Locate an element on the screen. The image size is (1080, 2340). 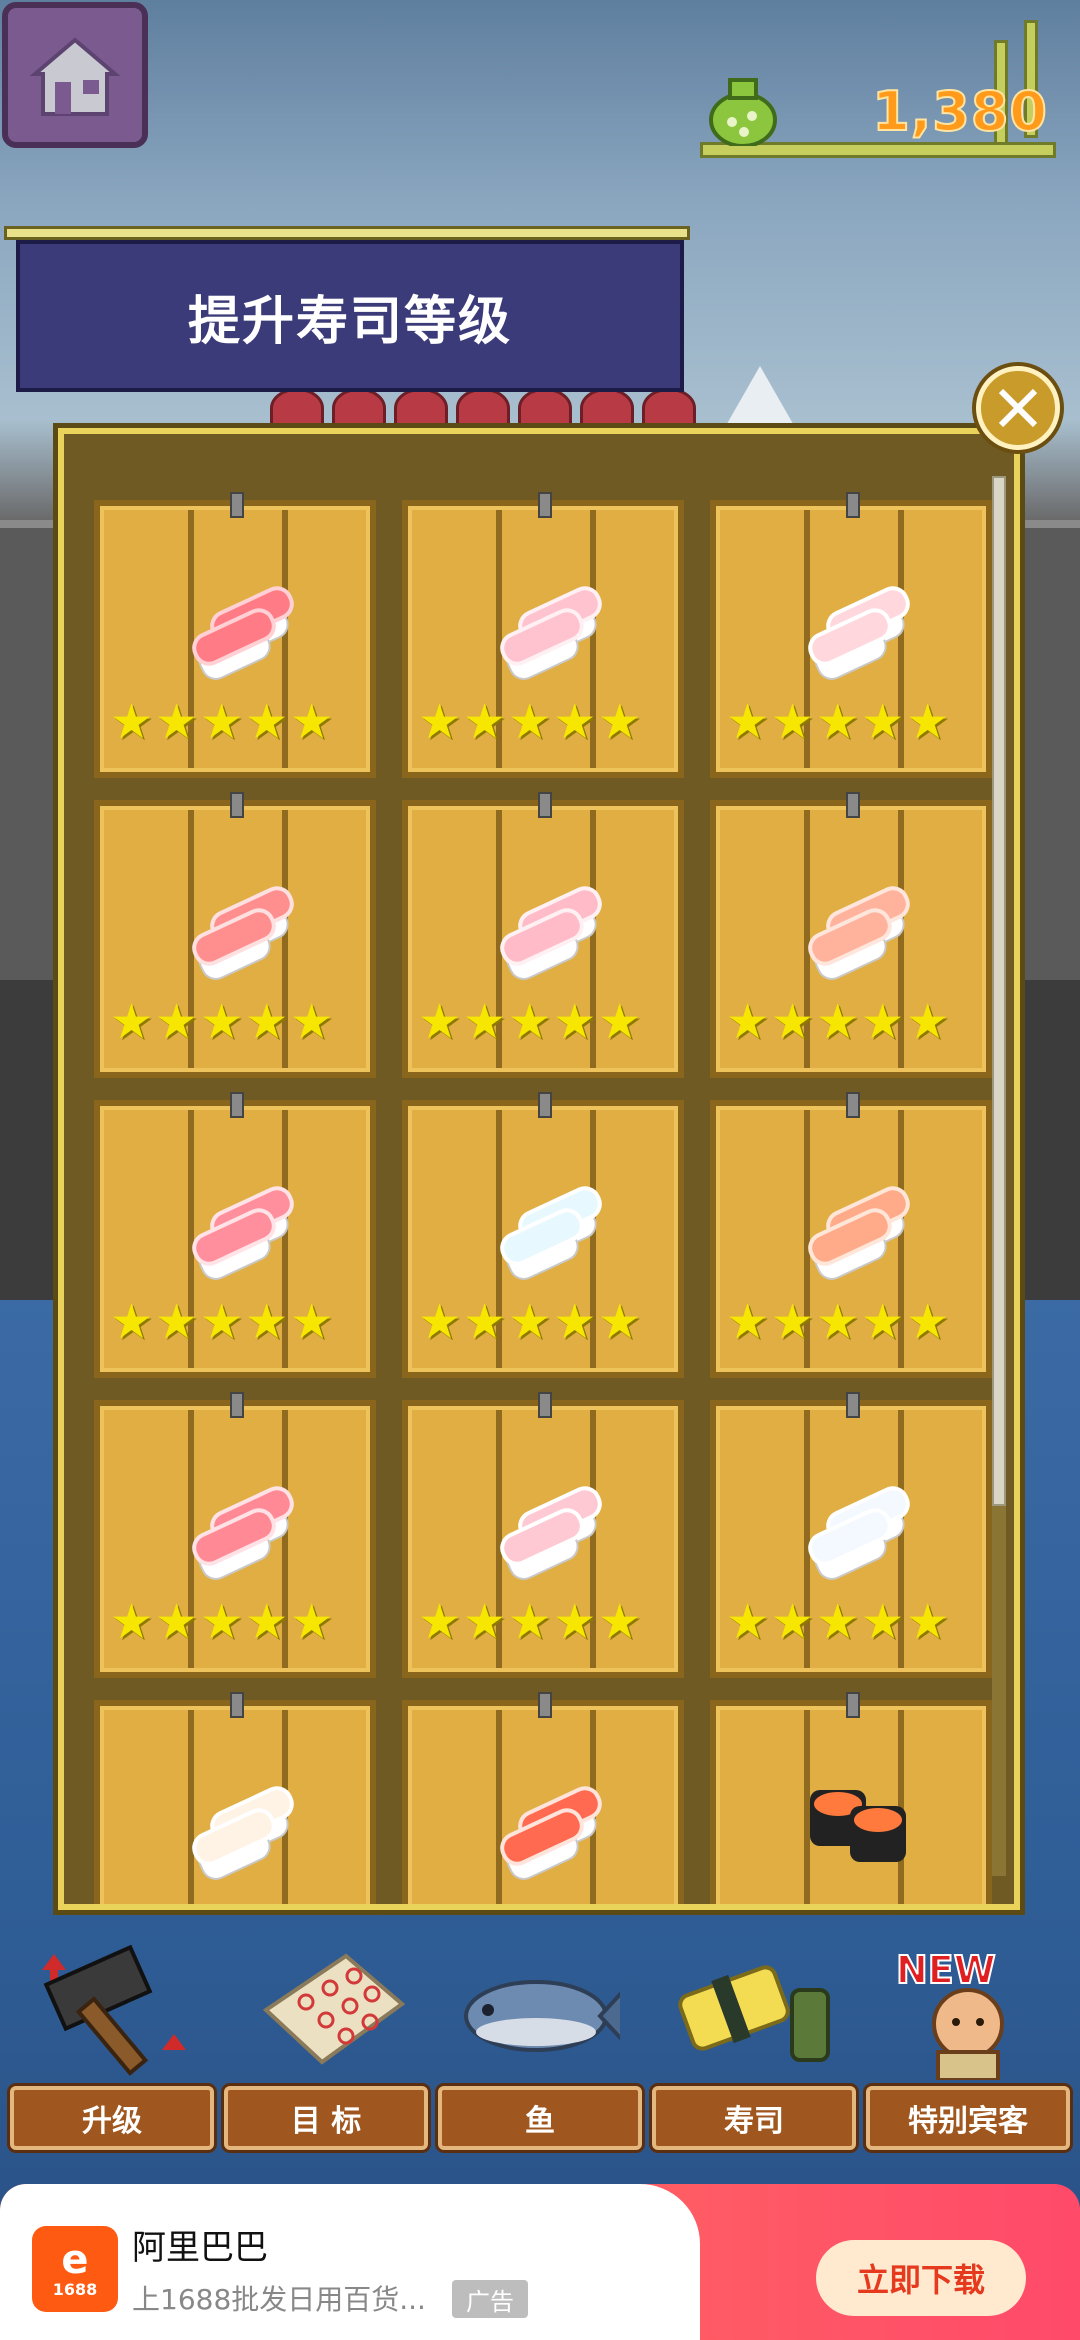
scrollbar-thumb is located at coordinates (999, 991).